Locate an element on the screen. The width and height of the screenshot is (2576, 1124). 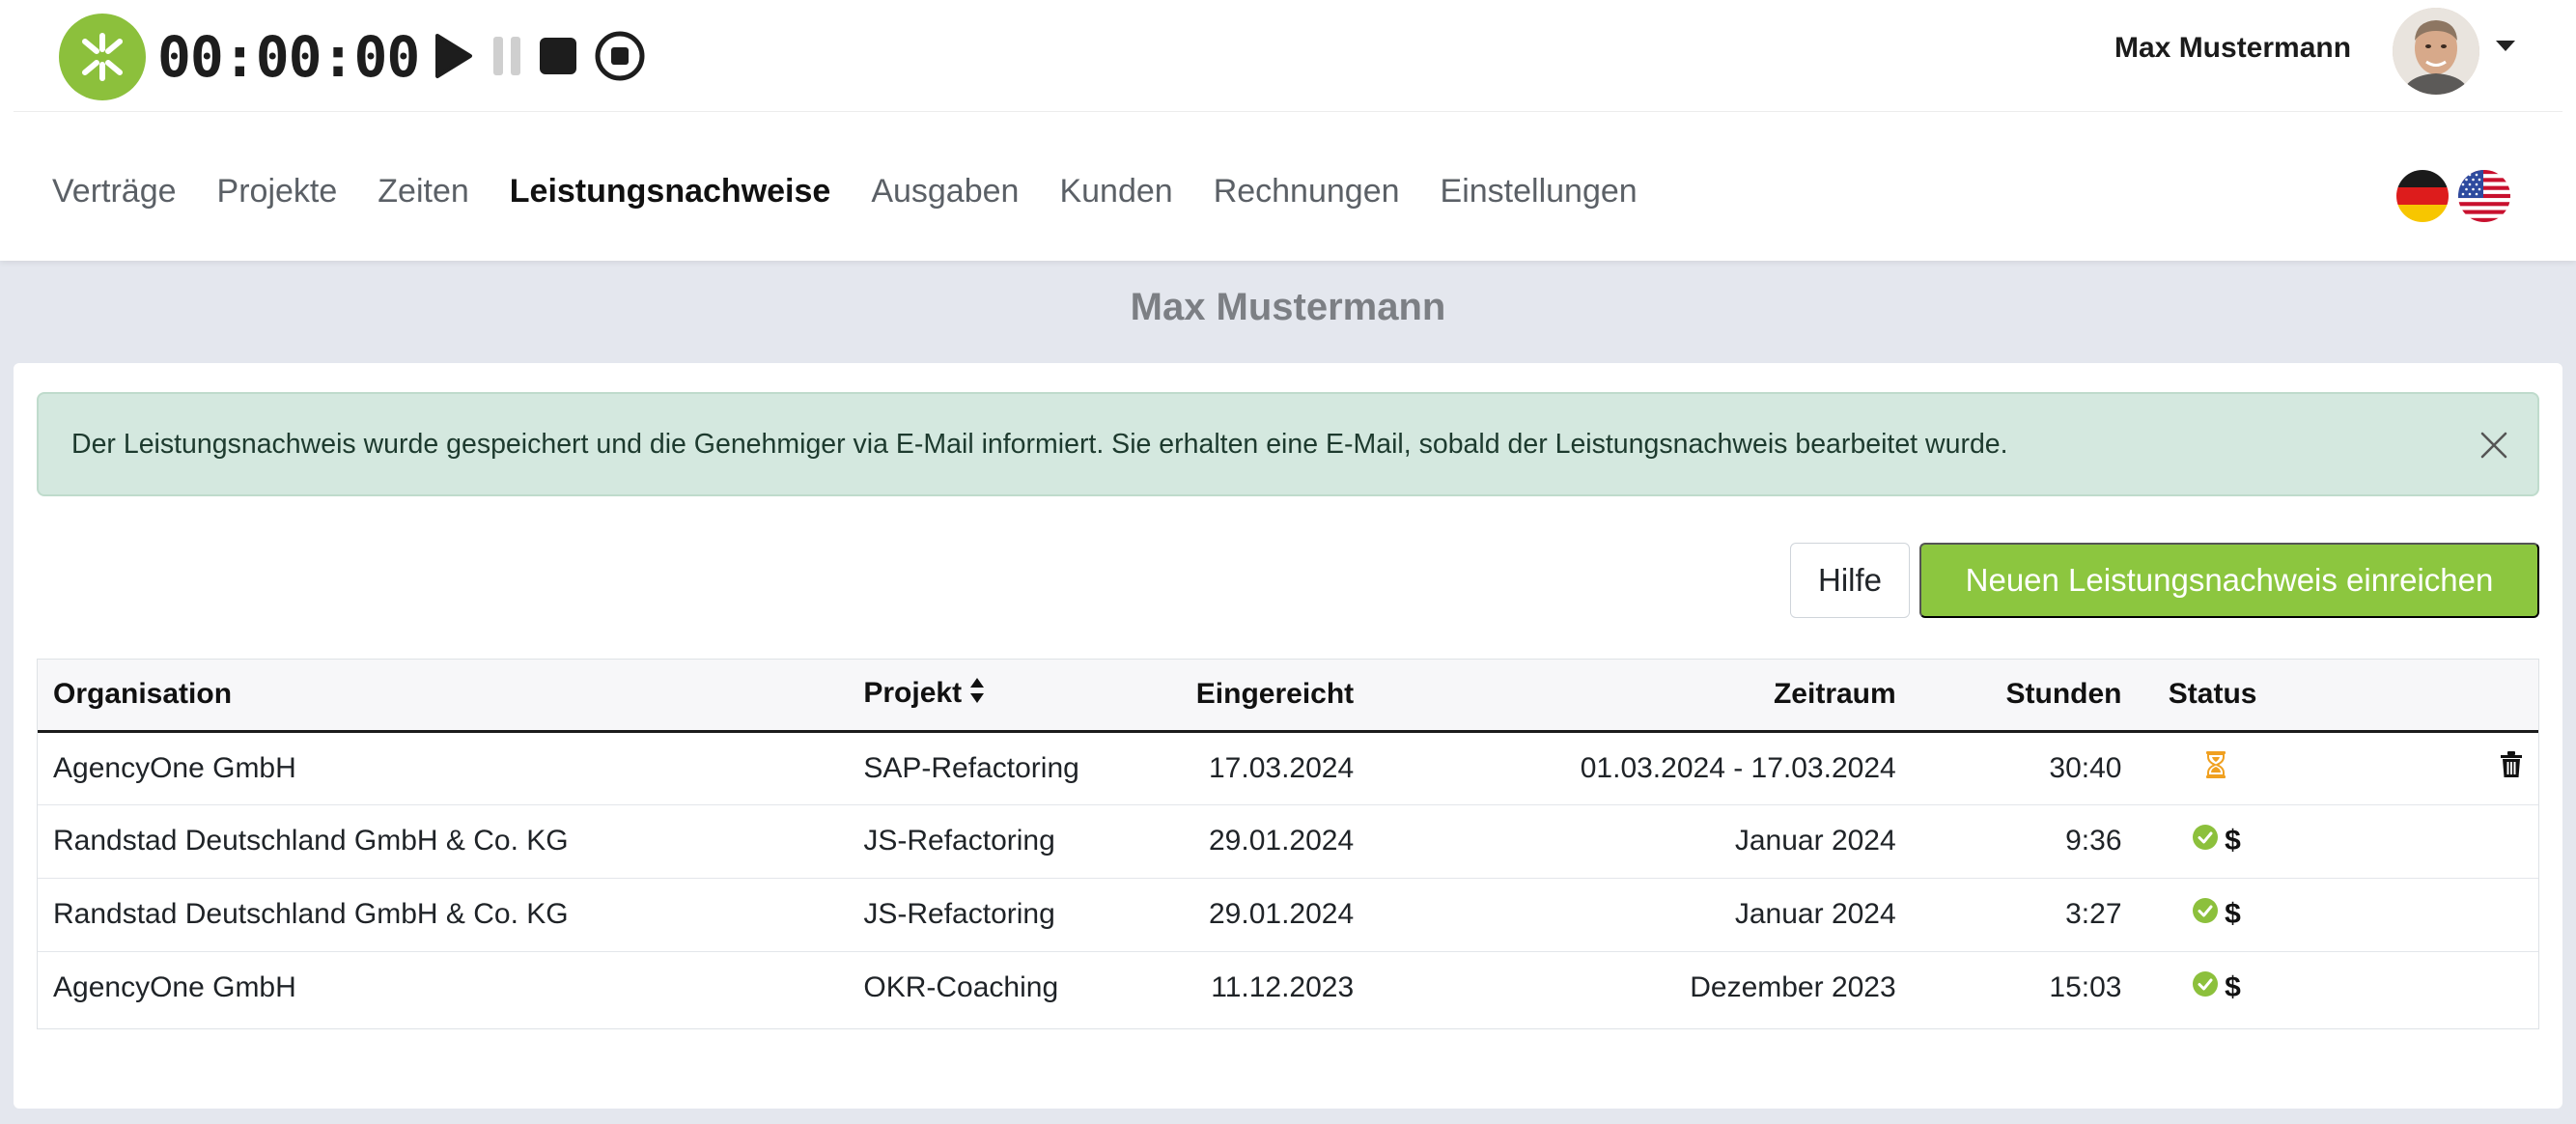
sort-icon is located at coordinates (977, 695).